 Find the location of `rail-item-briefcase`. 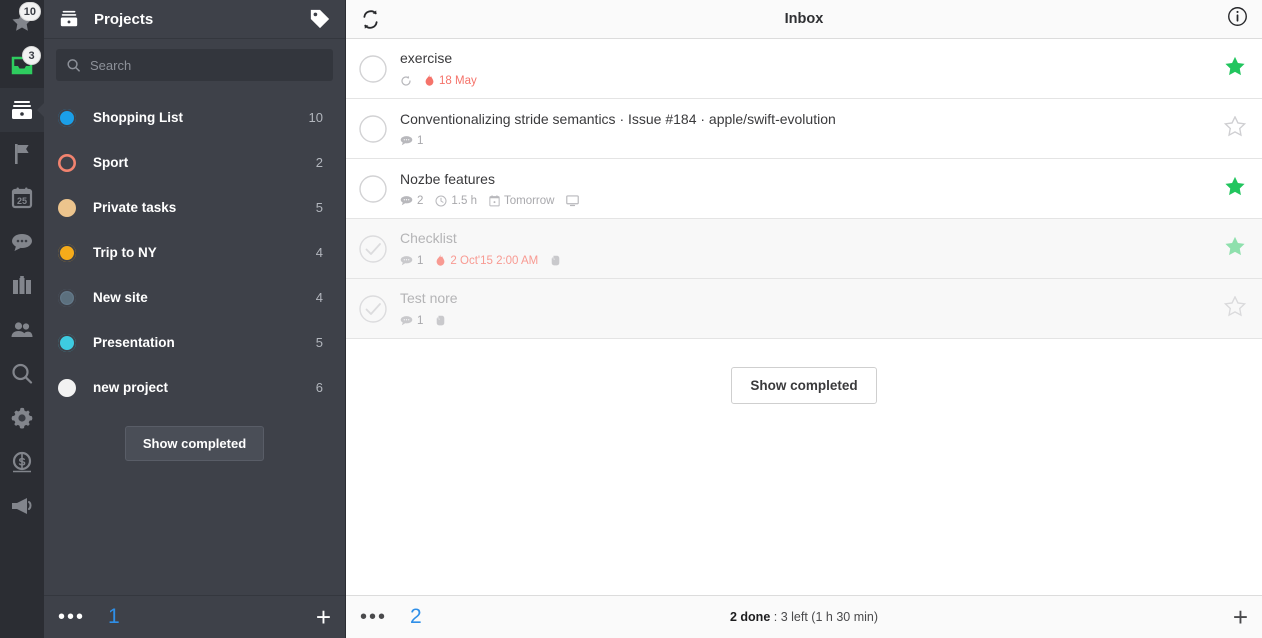

rail-item-briefcase is located at coordinates (22, 286).